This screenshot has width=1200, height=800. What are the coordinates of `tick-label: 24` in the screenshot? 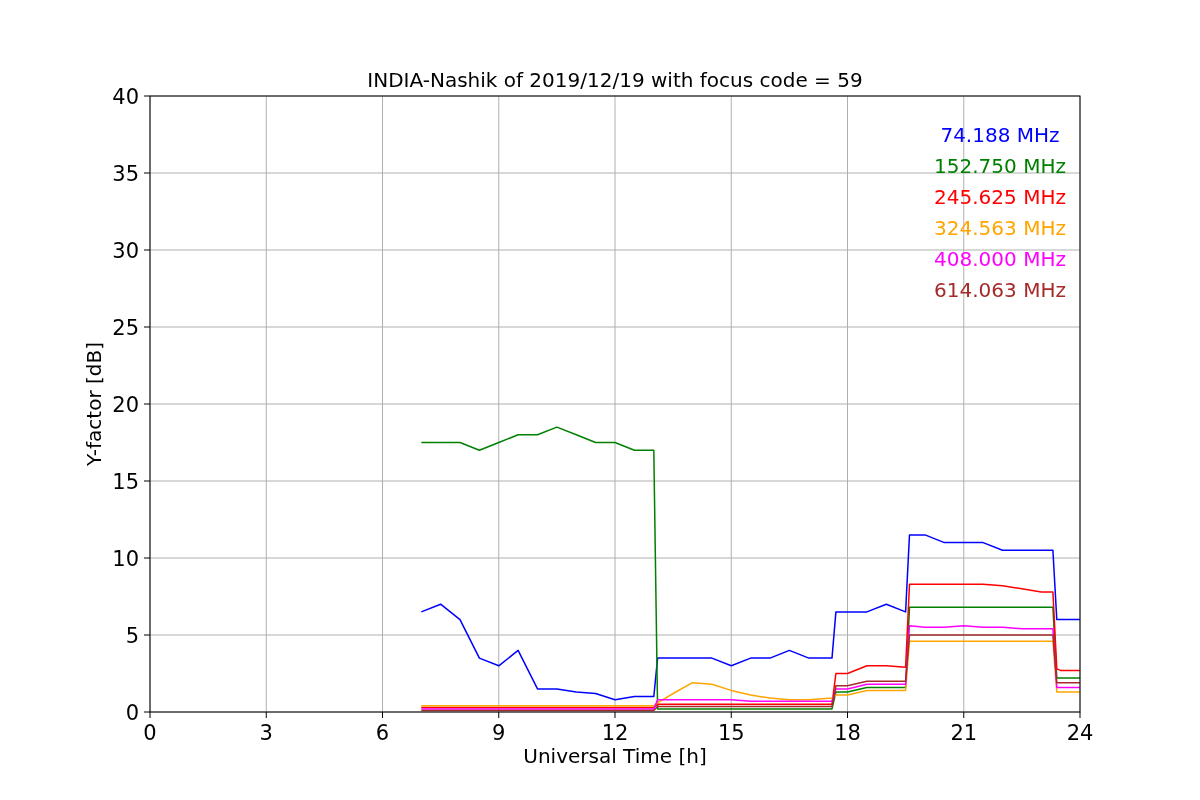 It's located at (1080, 733).